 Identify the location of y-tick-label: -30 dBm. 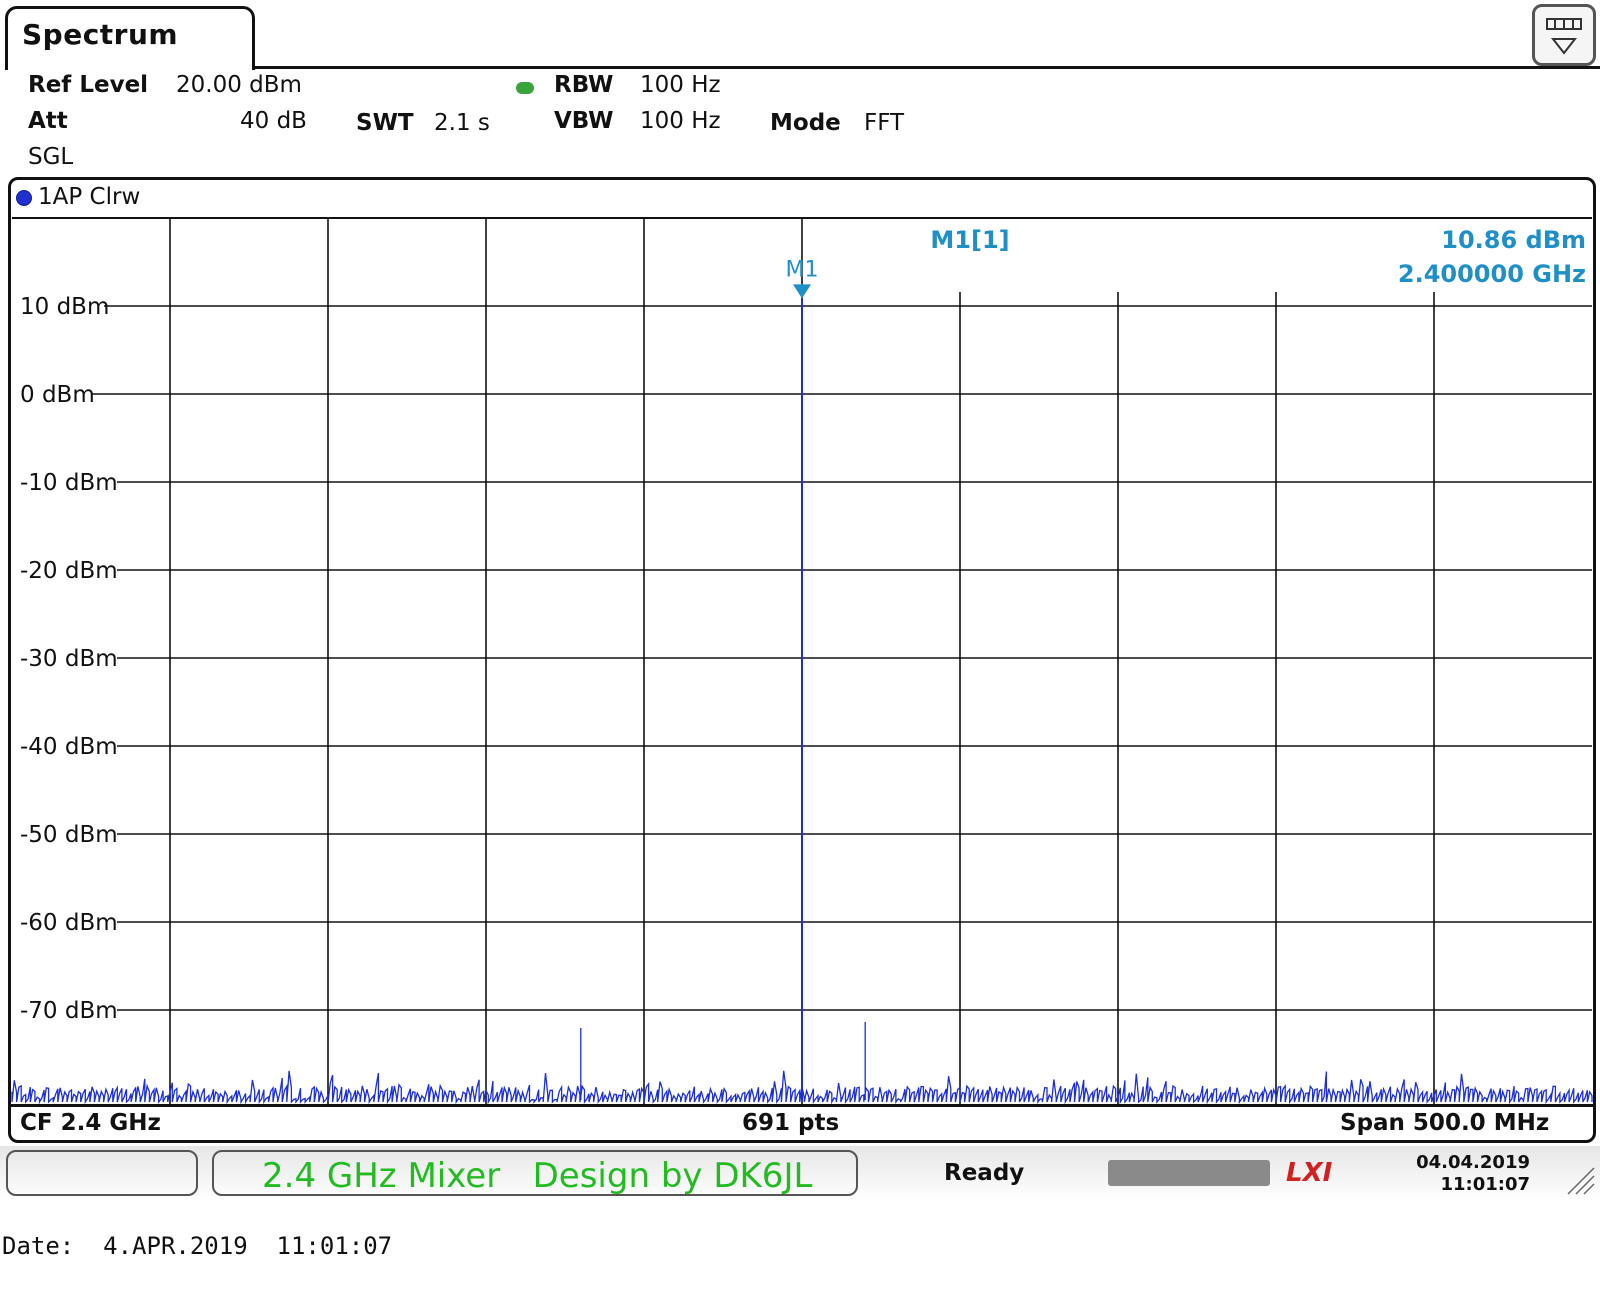
(69, 659).